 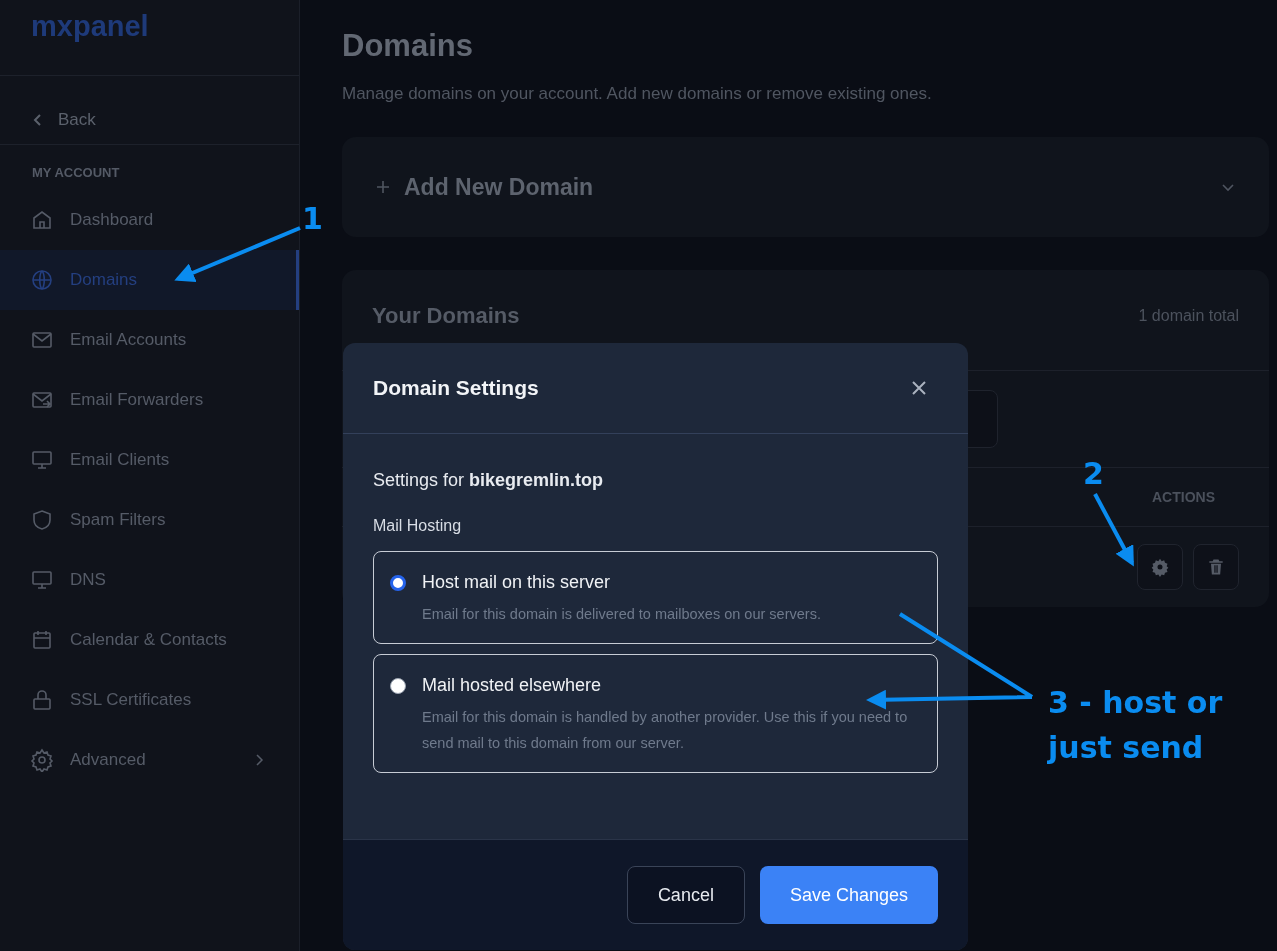 What do you see at coordinates (42, 700) in the screenshot?
I see `lock-icon` at bounding box center [42, 700].